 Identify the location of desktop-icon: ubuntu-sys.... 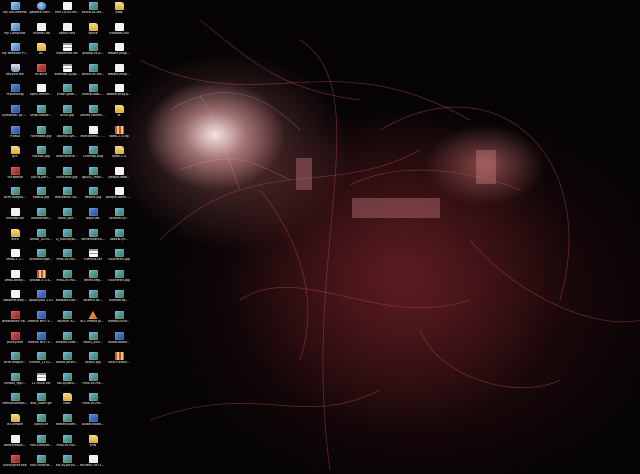
(67, 136).